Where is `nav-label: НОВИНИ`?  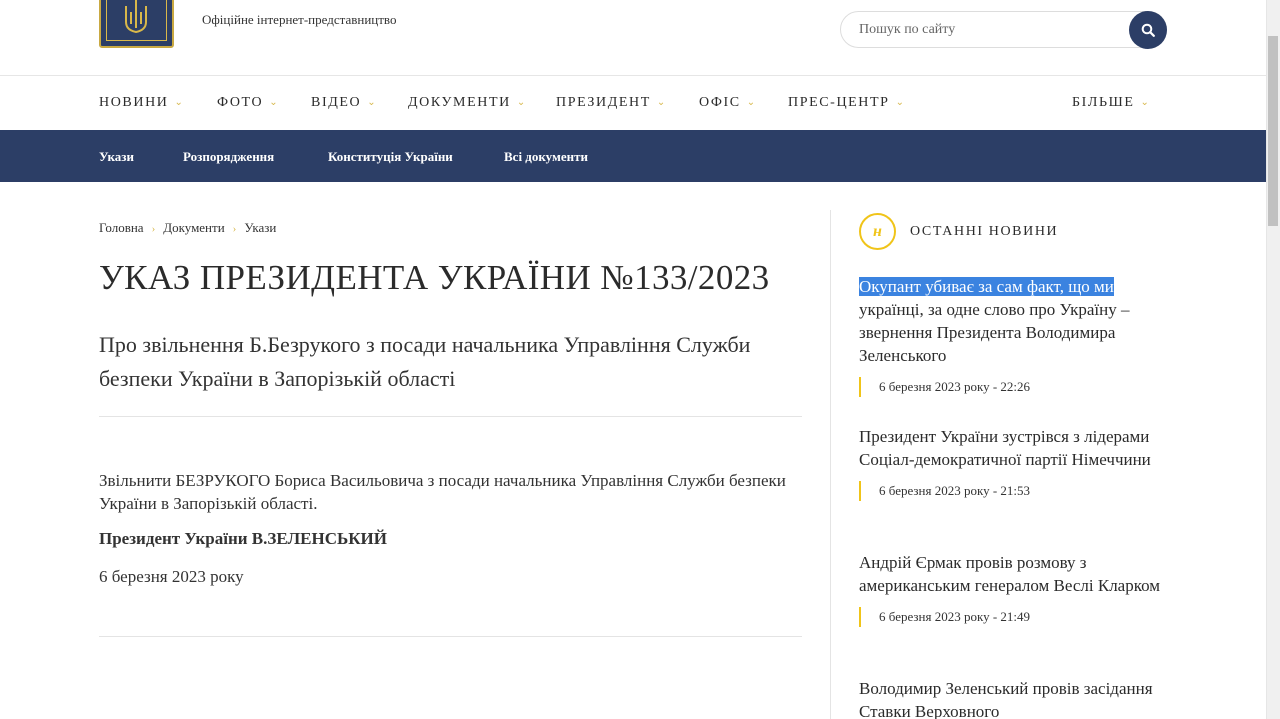 nav-label: НОВИНИ is located at coordinates (134, 102).